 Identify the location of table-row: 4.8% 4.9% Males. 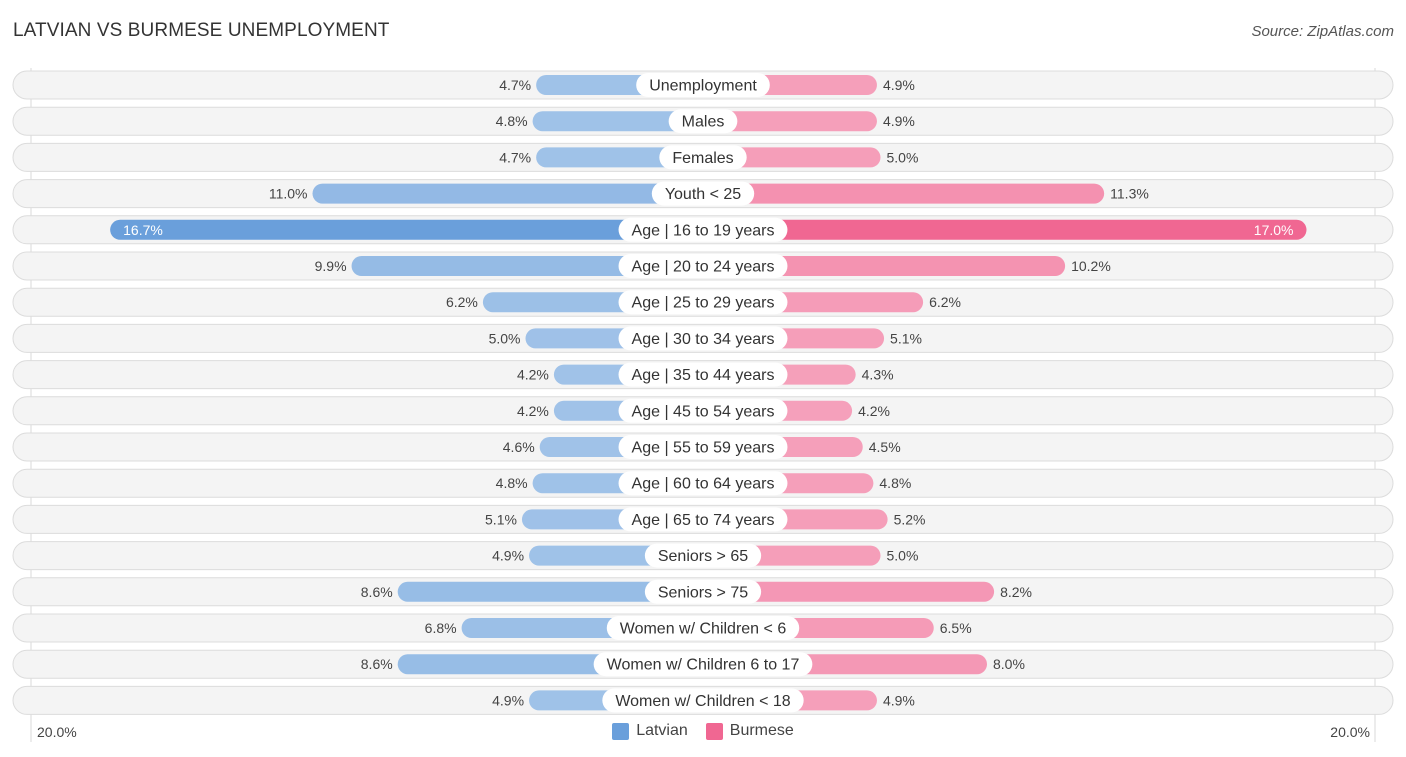
(703, 121).